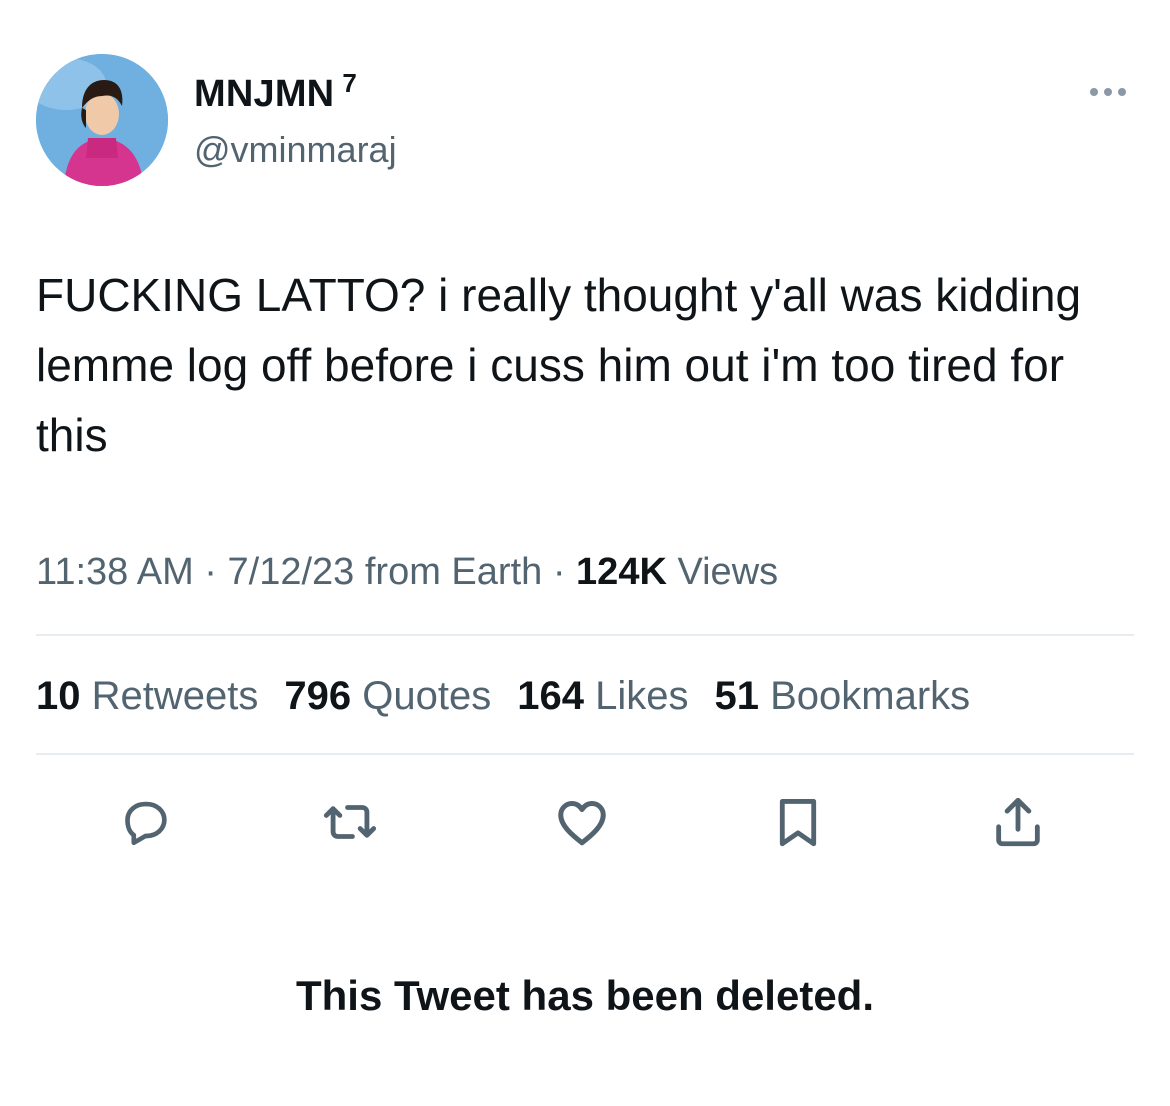  I want to click on share-icon, so click(1018, 822).